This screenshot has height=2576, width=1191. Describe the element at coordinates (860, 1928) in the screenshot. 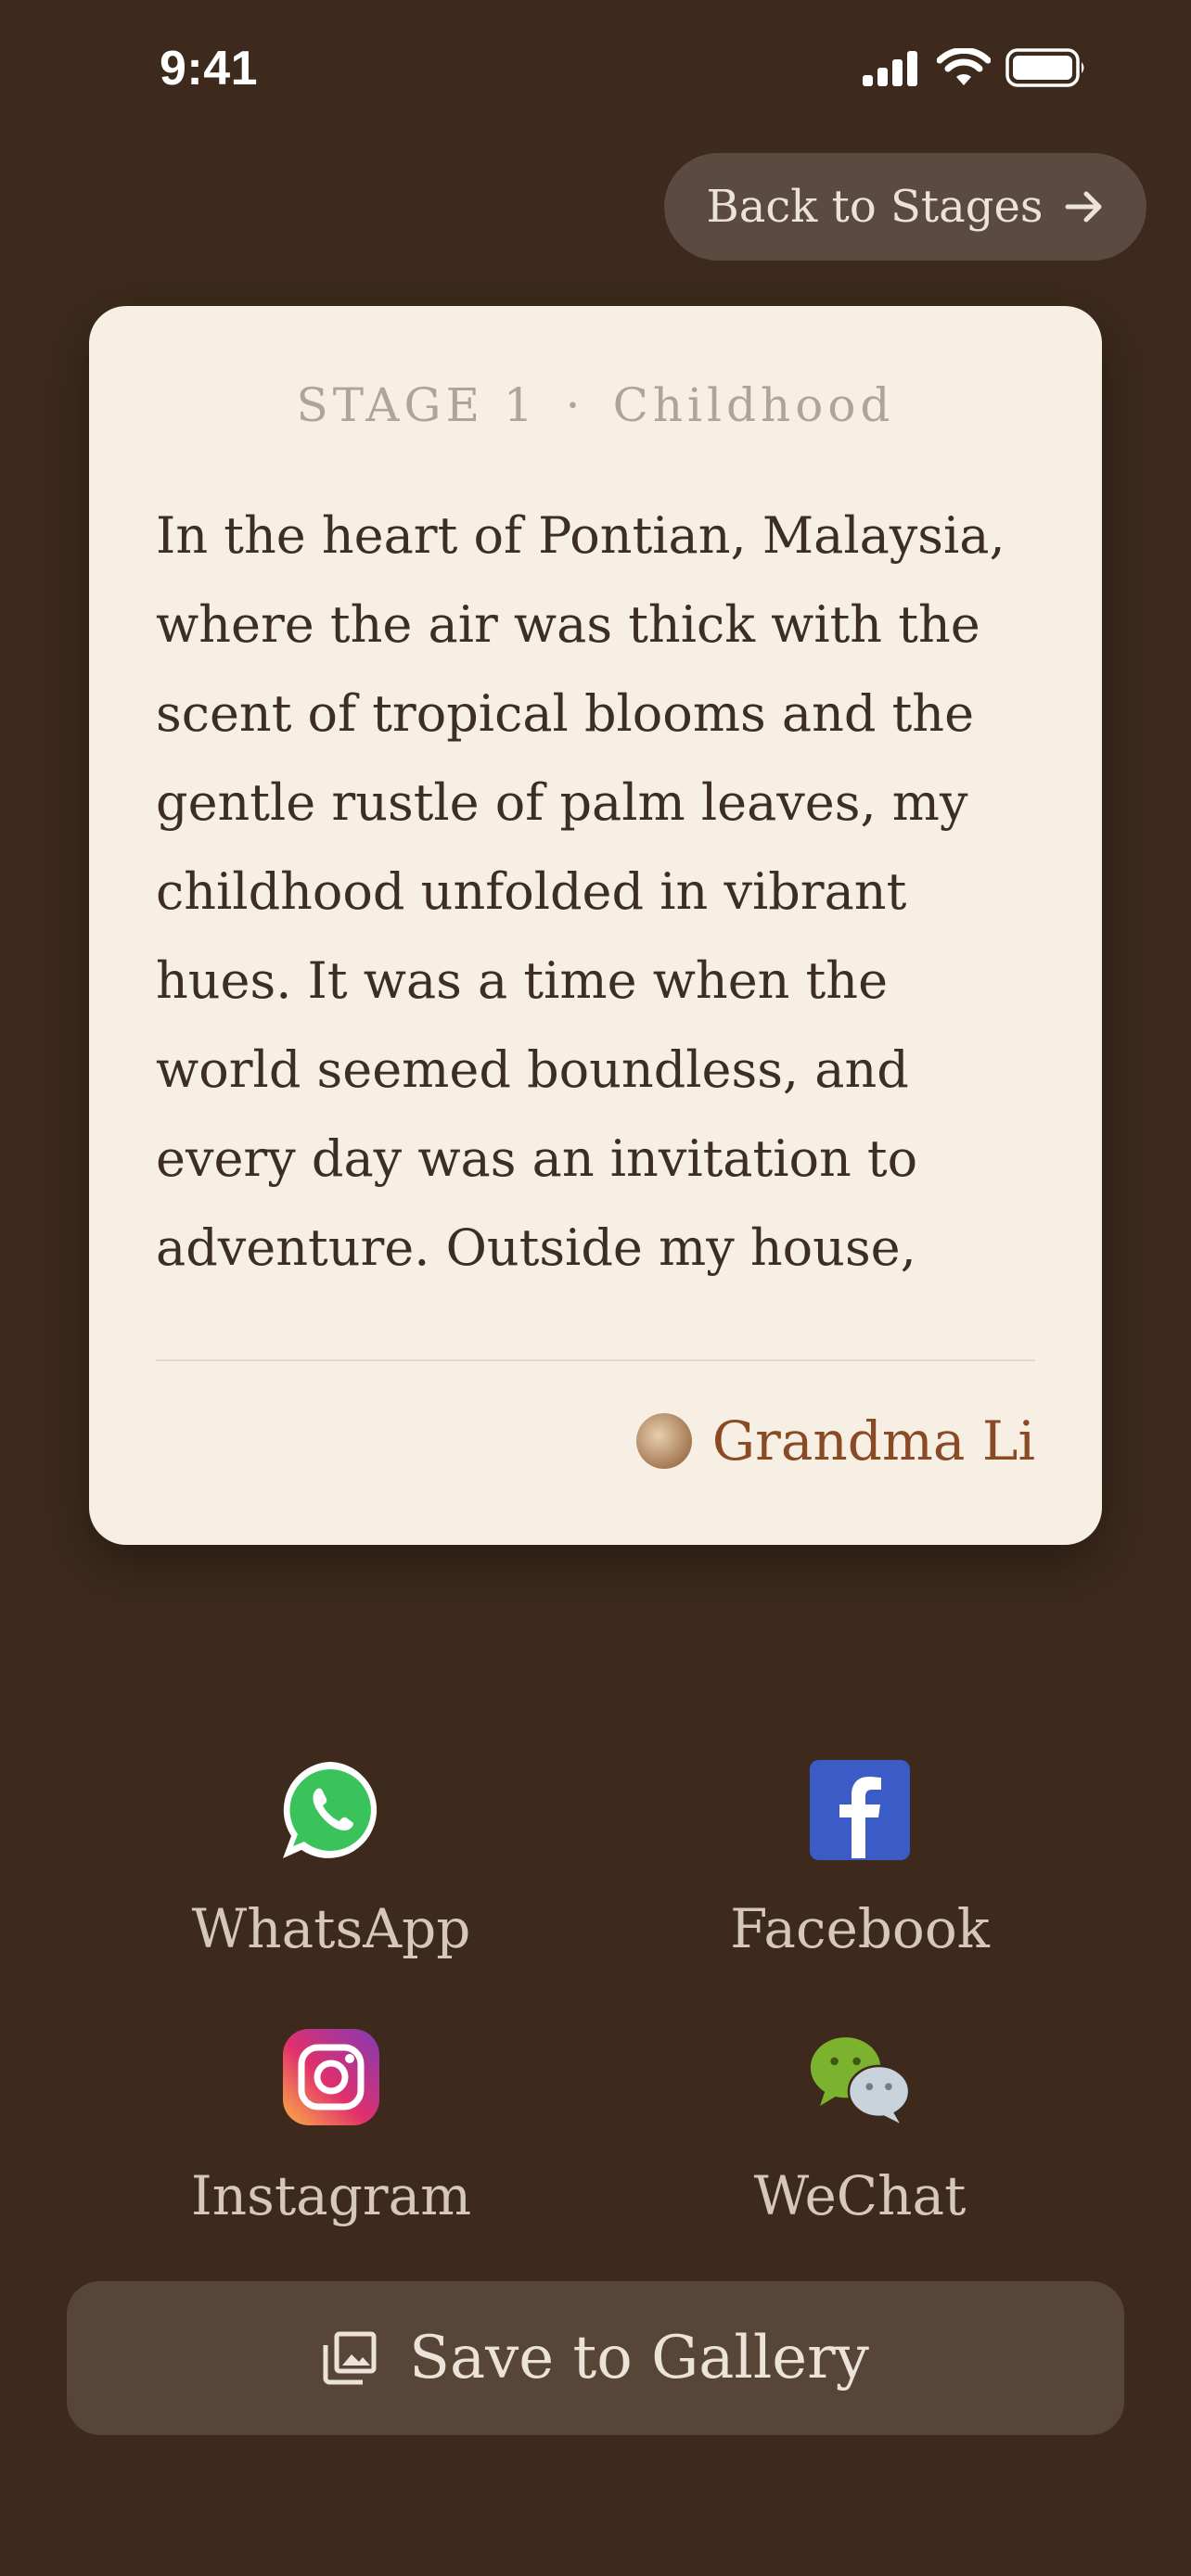

I see `facebook-label: Facebook` at that location.